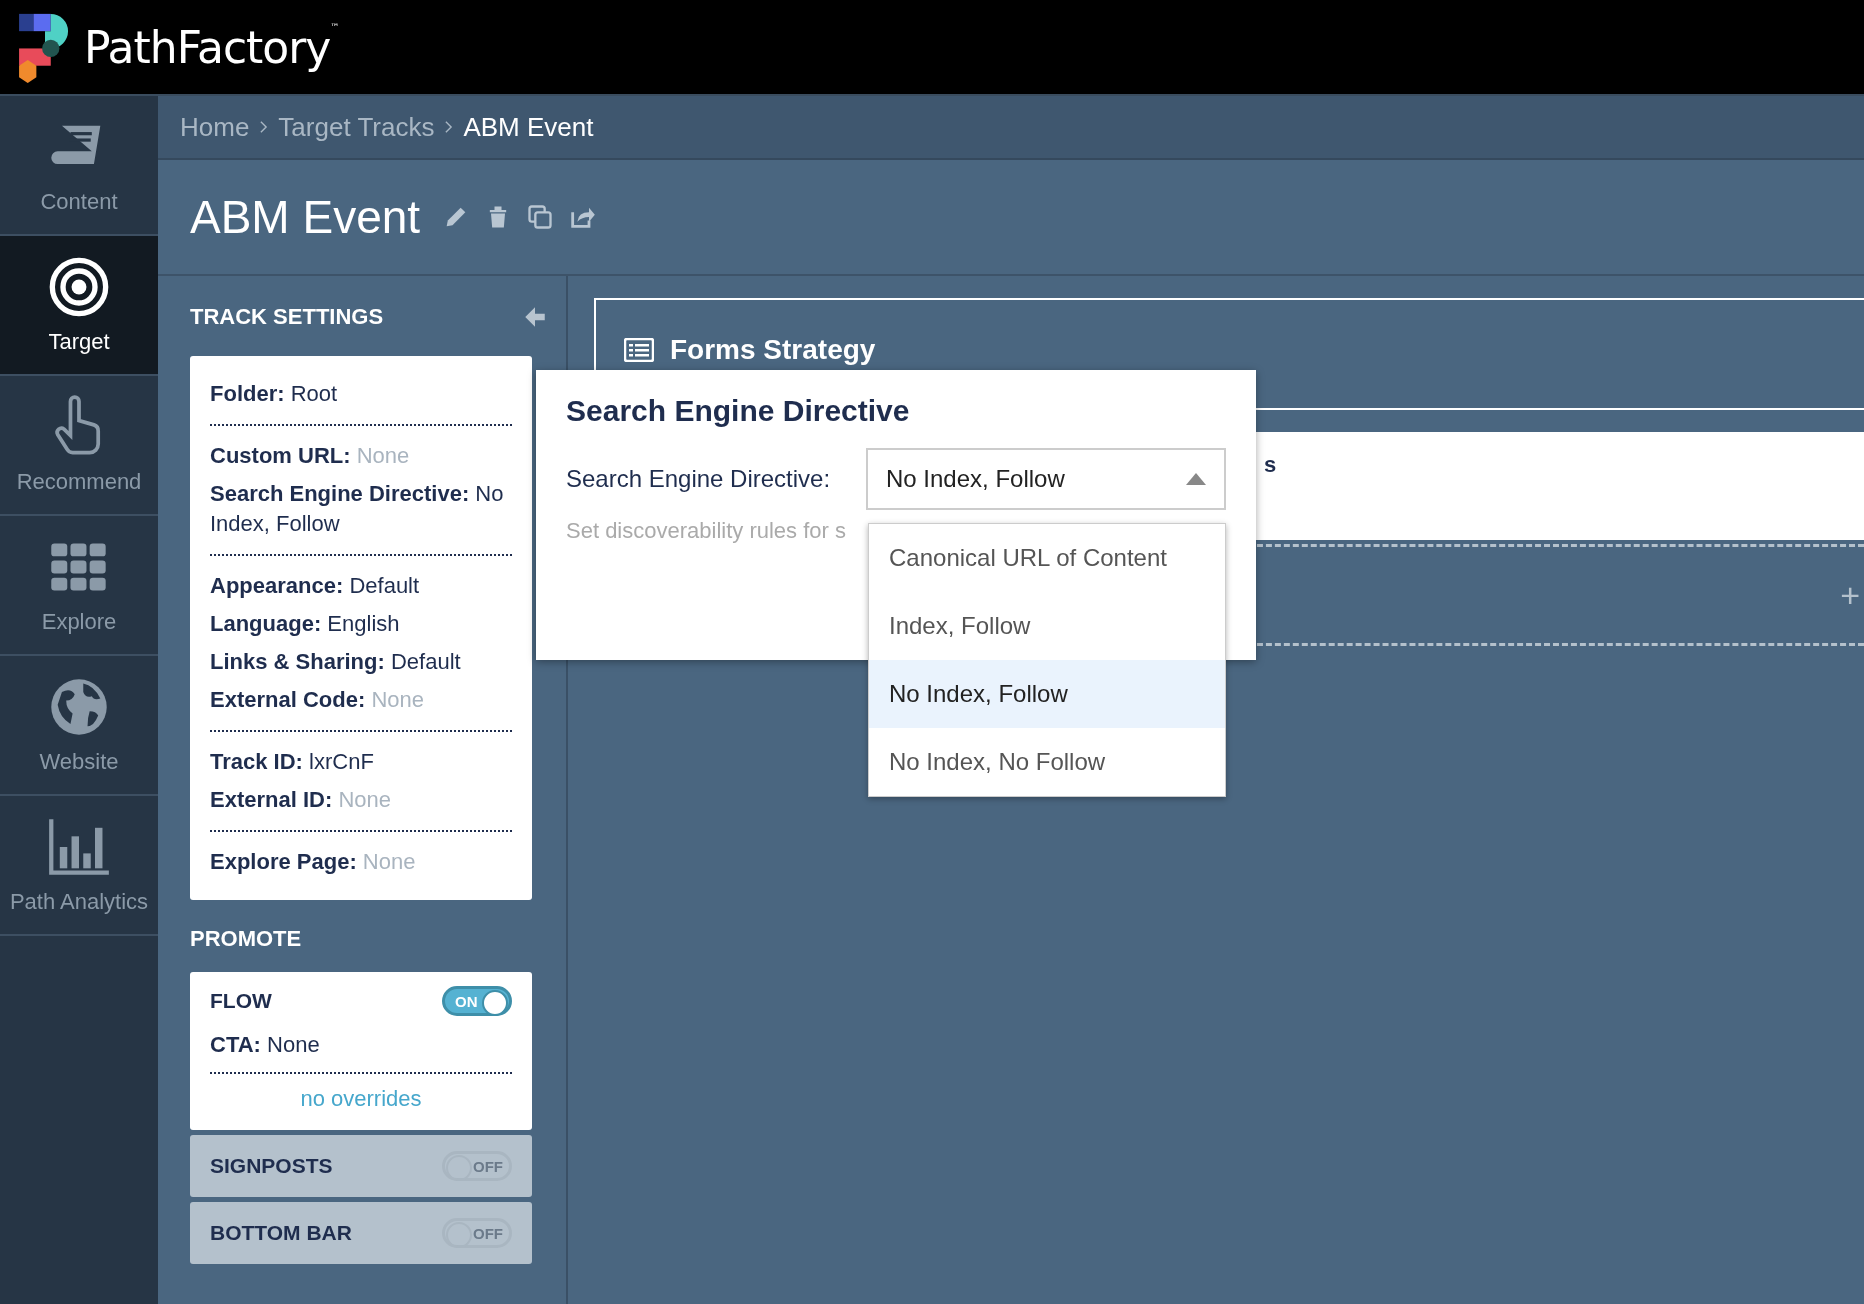  I want to click on dropdown-option: No Index, No Follow, so click(1047, 762).